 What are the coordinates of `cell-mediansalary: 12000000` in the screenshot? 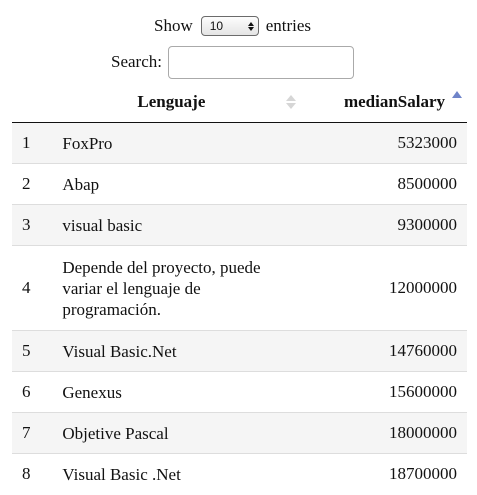 It's located at (384, 288).